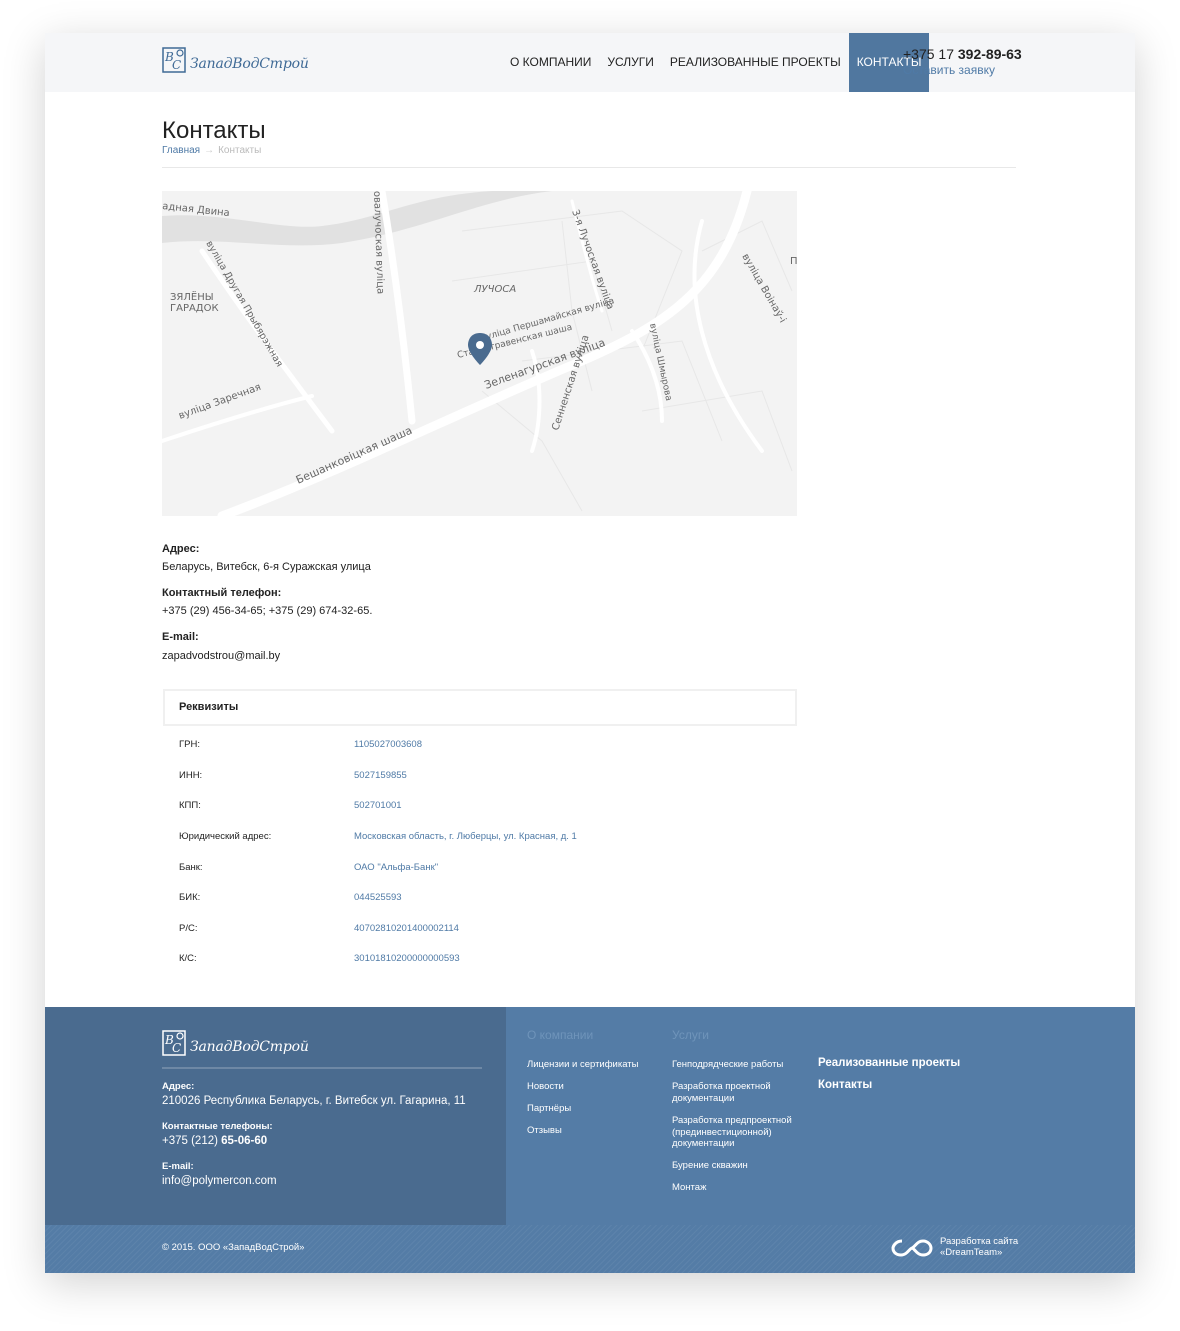 The height and width of the screenshot is (1331, 1180). What do you see at coordinates (592, 1131) in the screenshot?
I see `footer-link-reviews: Отзывы` at bounding box center [592, 1131].